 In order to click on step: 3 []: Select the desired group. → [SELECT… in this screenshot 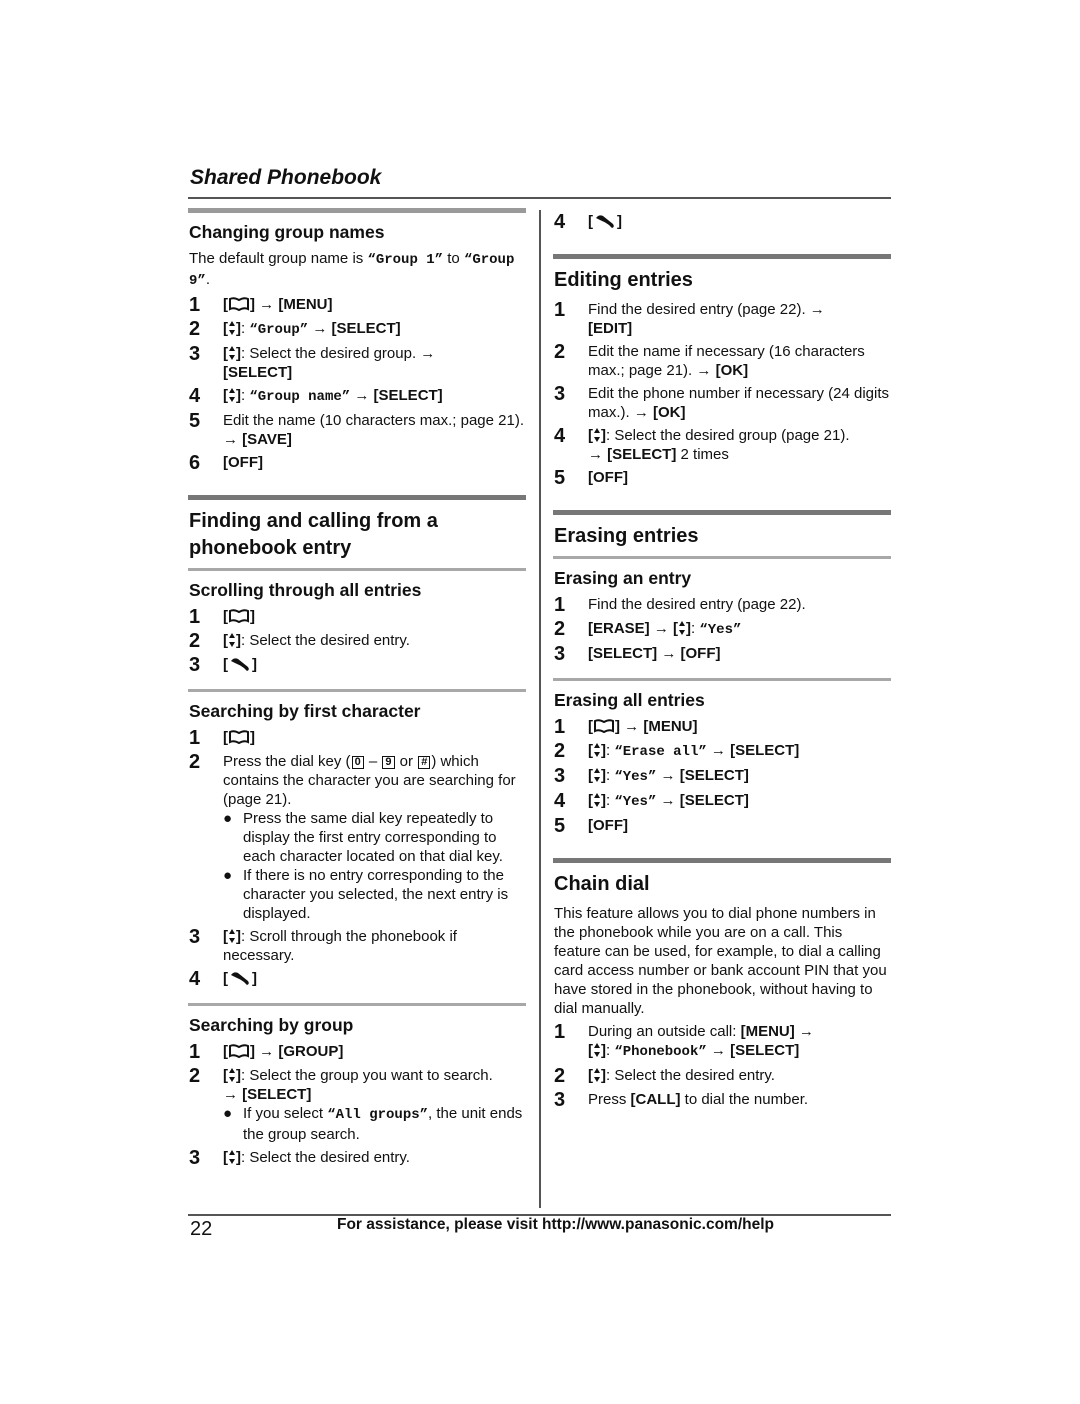, I will do `click(312, 362)`.